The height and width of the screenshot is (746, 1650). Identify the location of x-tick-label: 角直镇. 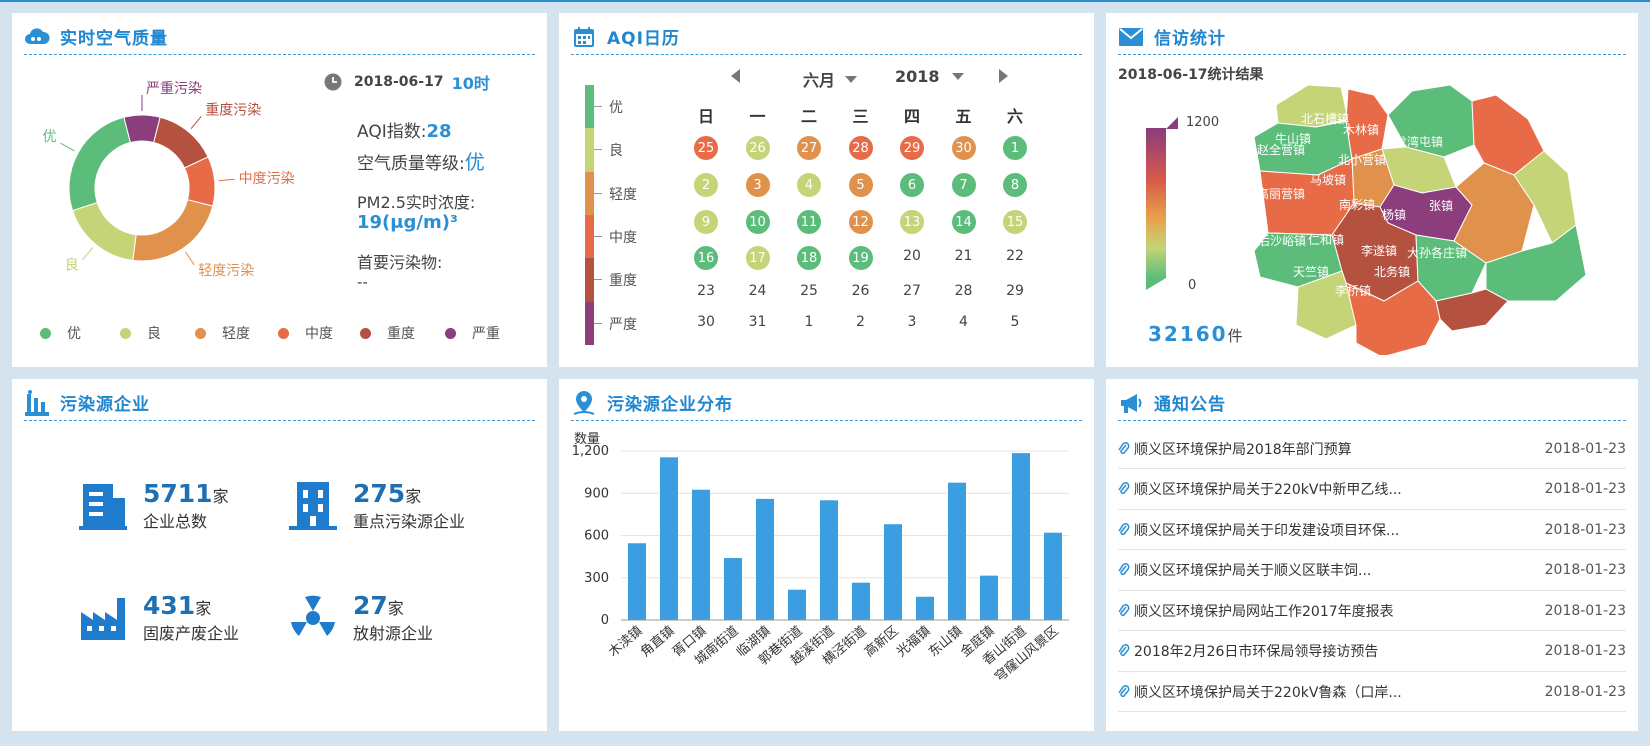
(658, 642).